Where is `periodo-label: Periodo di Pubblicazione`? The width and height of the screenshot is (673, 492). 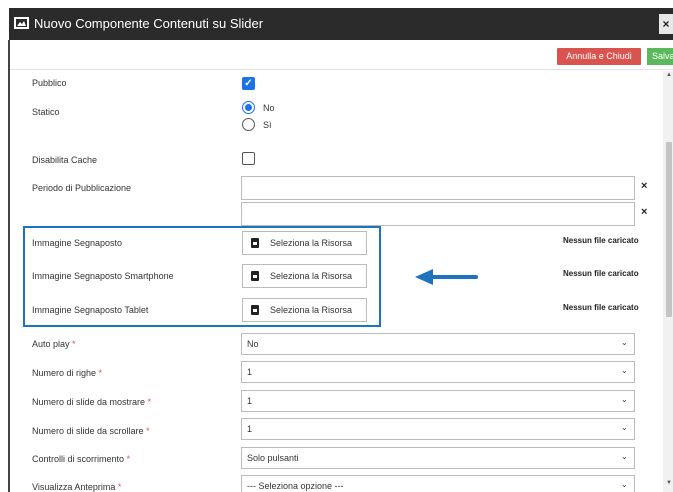
periodo-label: Periodo di Pubblicazione is located at coordinates (82, 188).